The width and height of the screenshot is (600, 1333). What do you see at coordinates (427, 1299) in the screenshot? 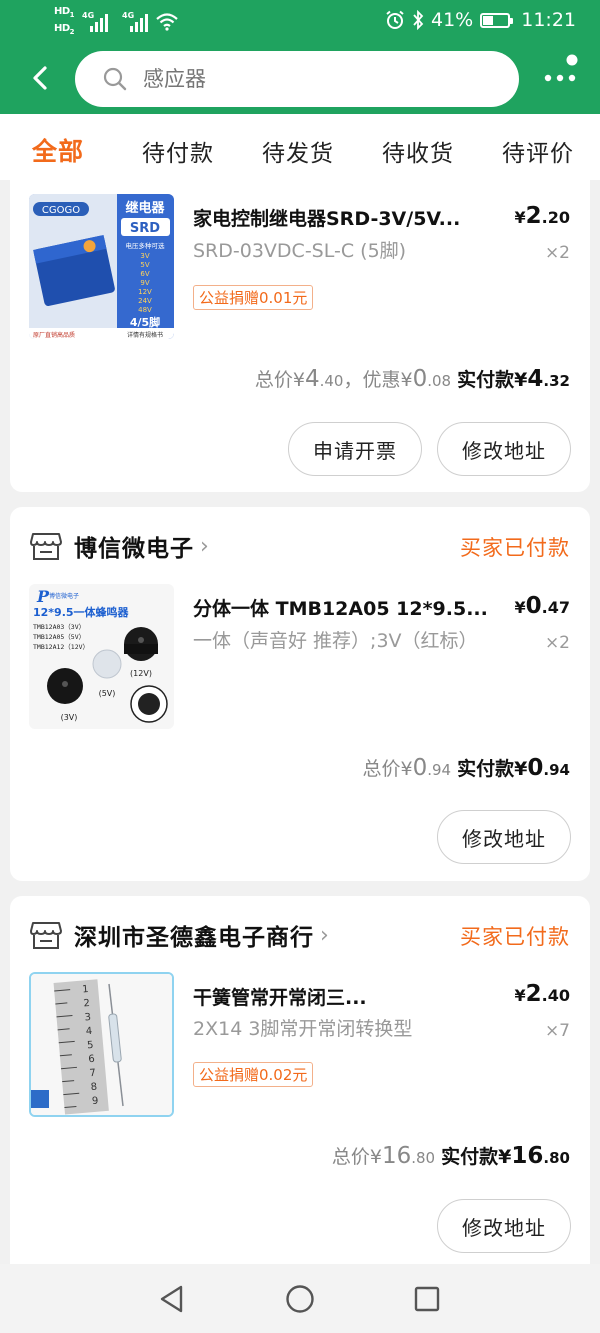
I see `nav-recent-icon` at bounding box center [427, 1299].